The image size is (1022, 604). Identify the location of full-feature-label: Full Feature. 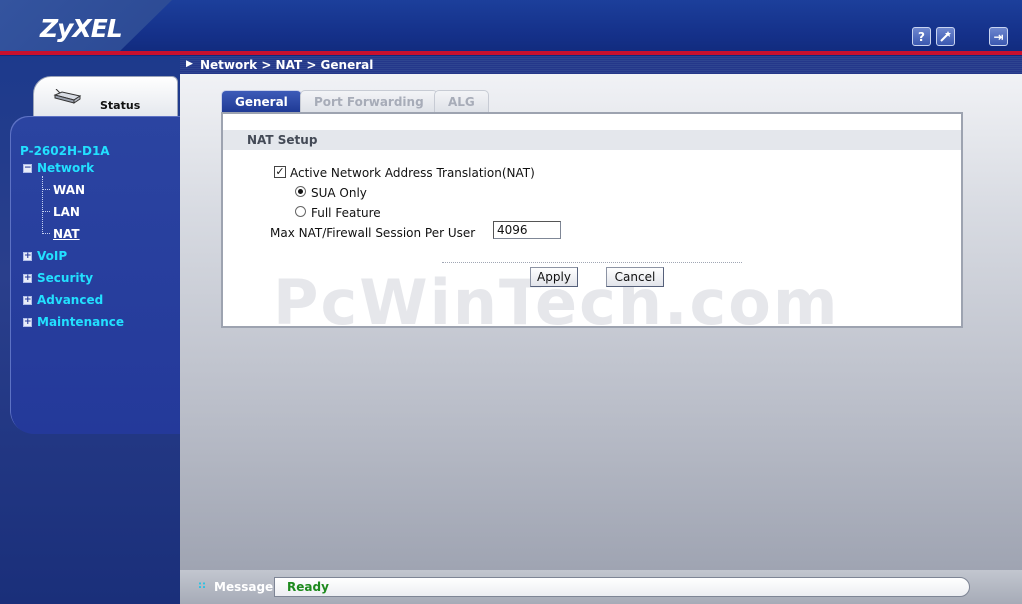
(346, 213).